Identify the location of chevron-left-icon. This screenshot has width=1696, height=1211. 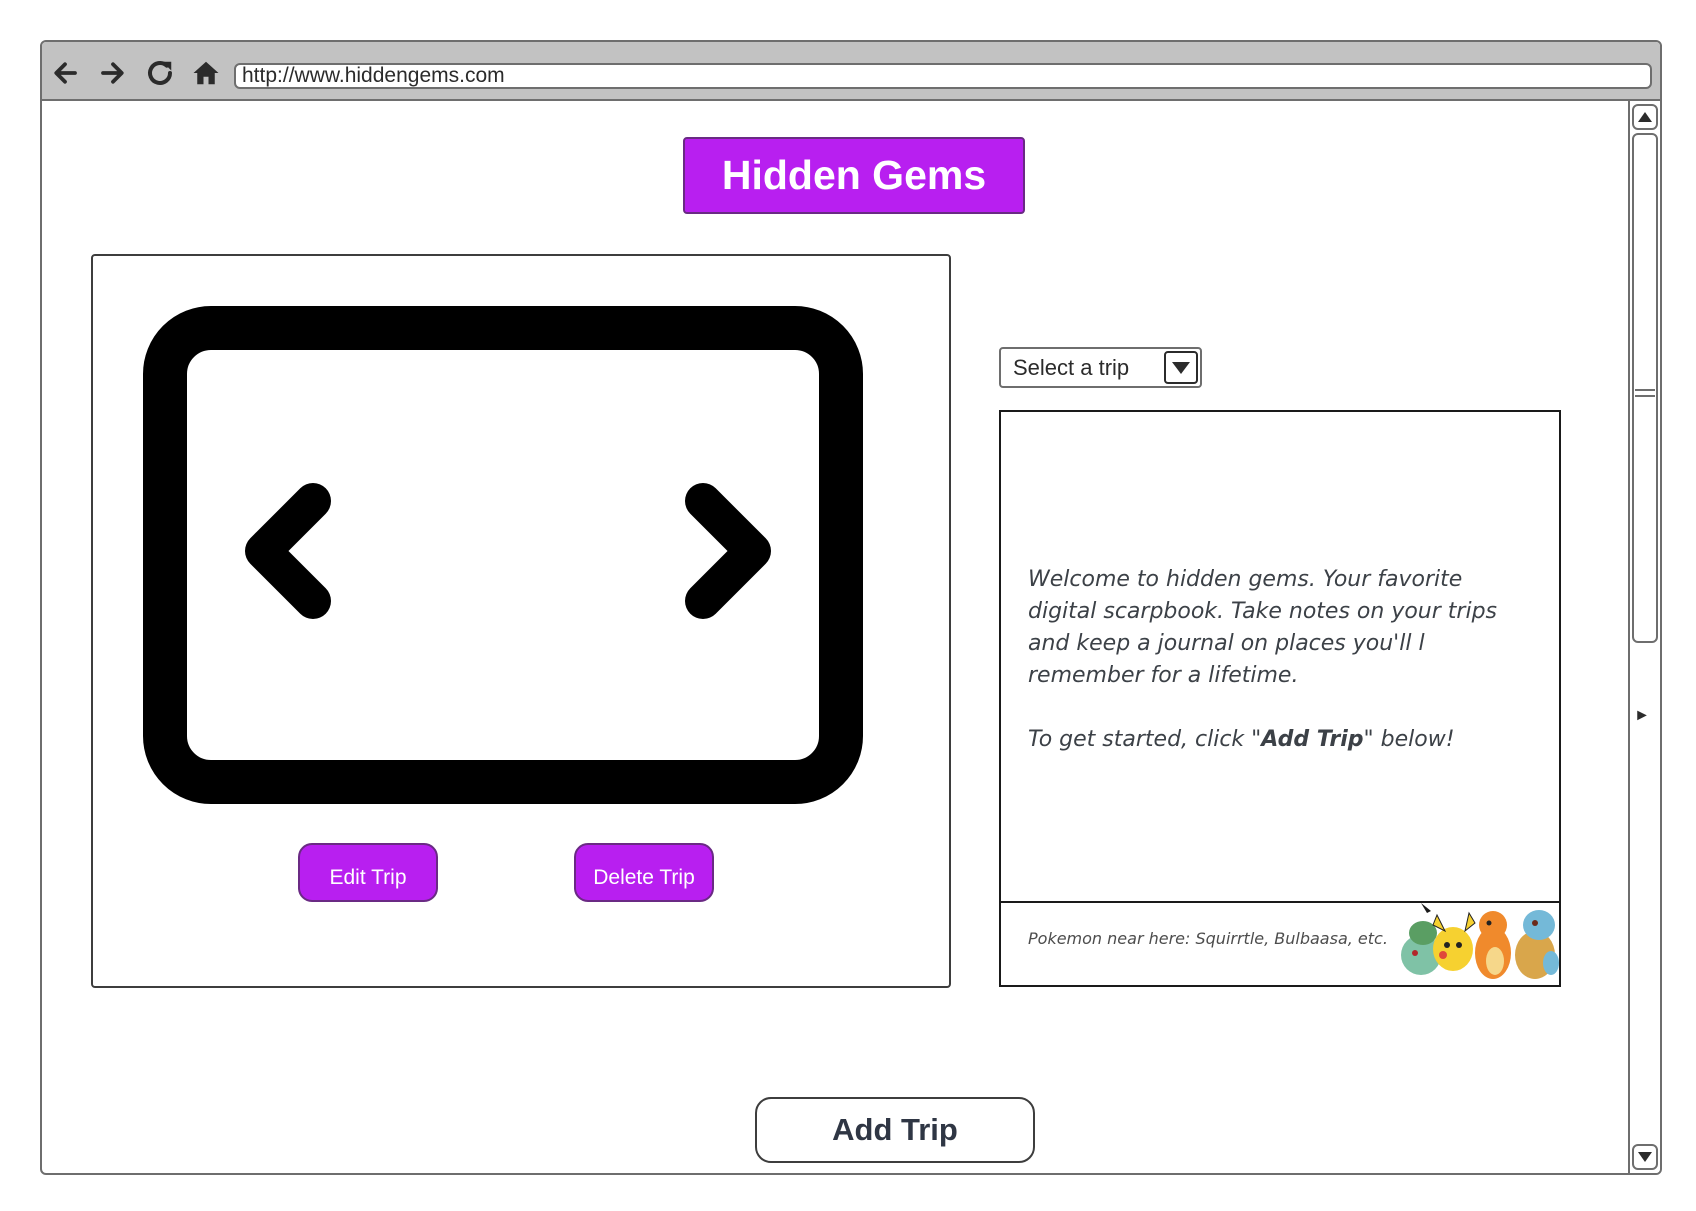
(283, 553).